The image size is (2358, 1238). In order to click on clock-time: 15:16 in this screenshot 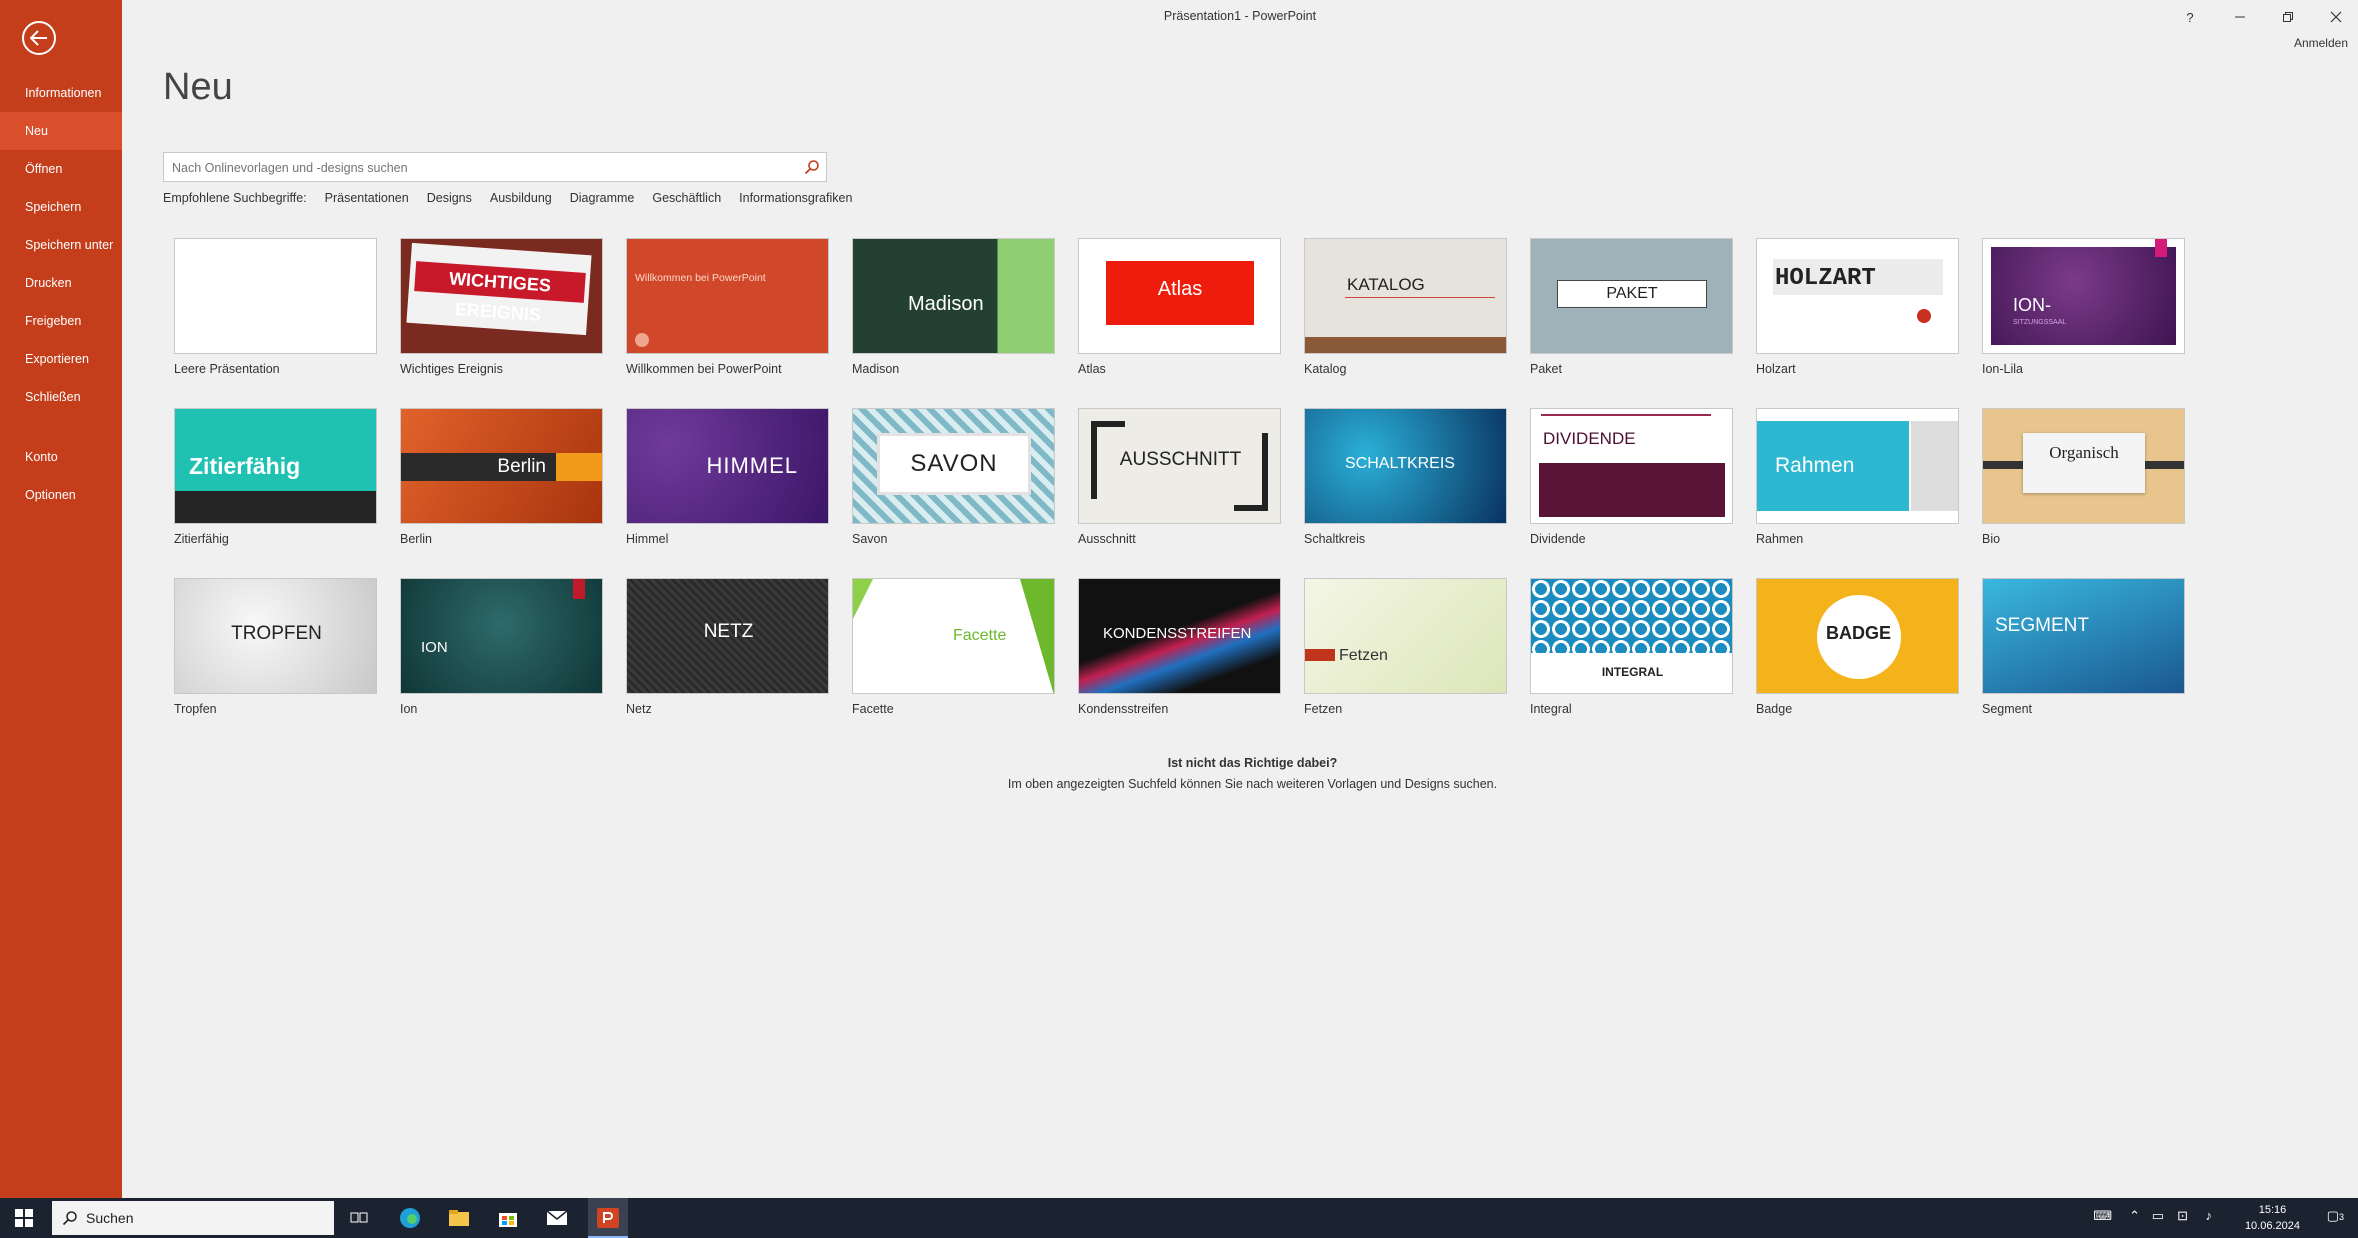, I will do `click(2272, 1210)`.